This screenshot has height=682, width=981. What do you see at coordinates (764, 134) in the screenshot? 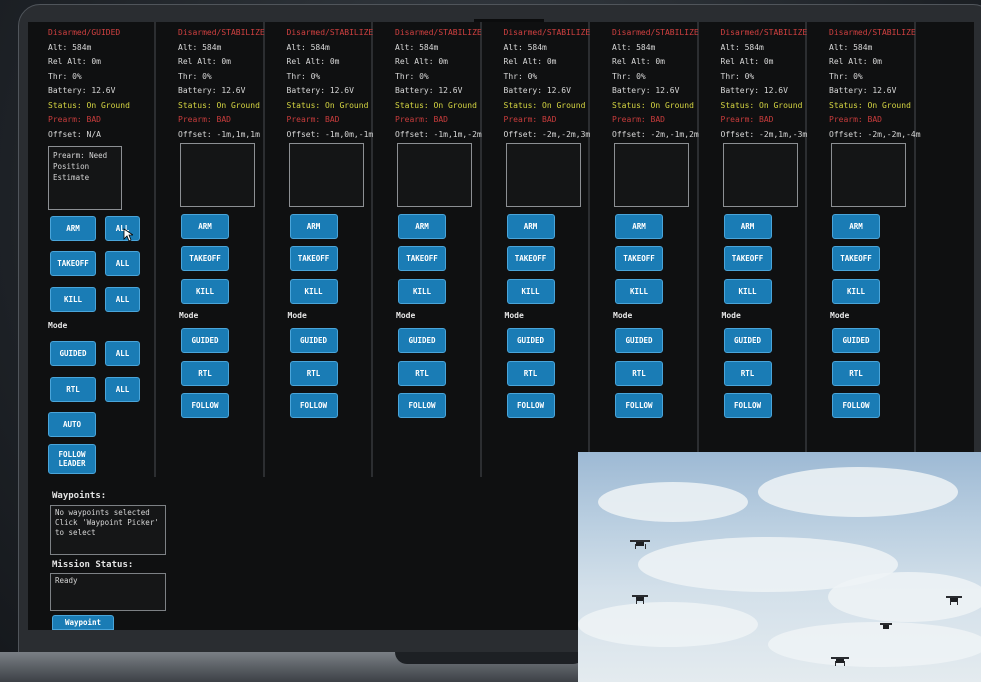
I see `drone-offset: Offset: -2m,1m,-3m` at bounding box center [764, 134].